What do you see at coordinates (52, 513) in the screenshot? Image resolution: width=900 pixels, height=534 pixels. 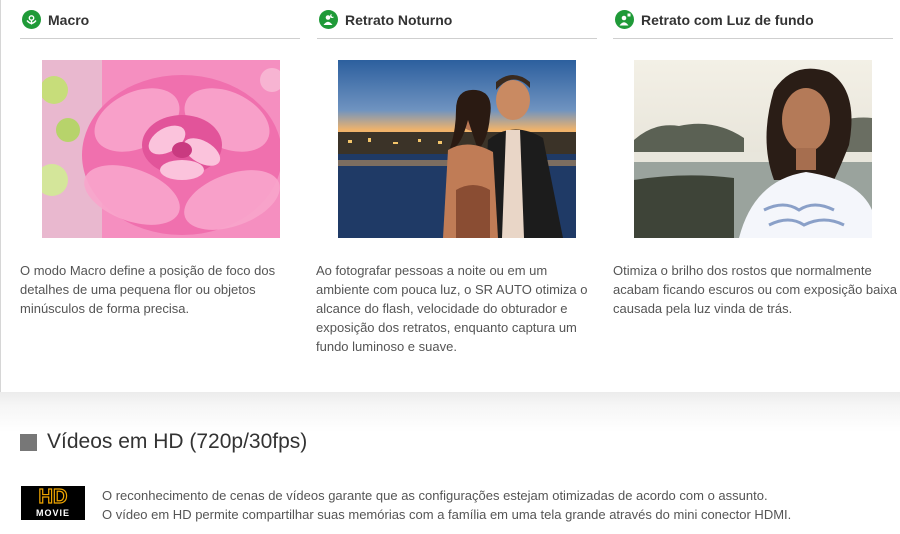 I see `movie-logo-text: MOVIE` at bounding box center [52, 513].